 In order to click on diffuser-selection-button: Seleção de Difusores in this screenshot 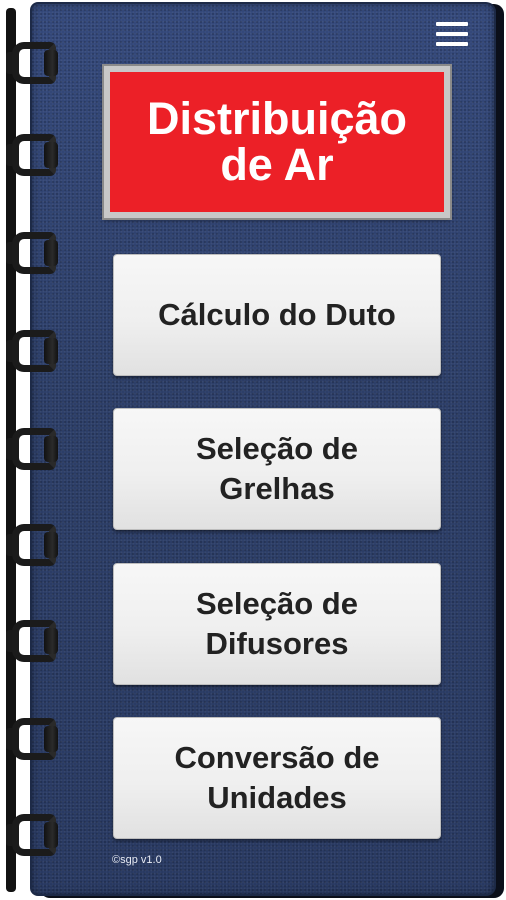, I will do `click(277, 624)`.